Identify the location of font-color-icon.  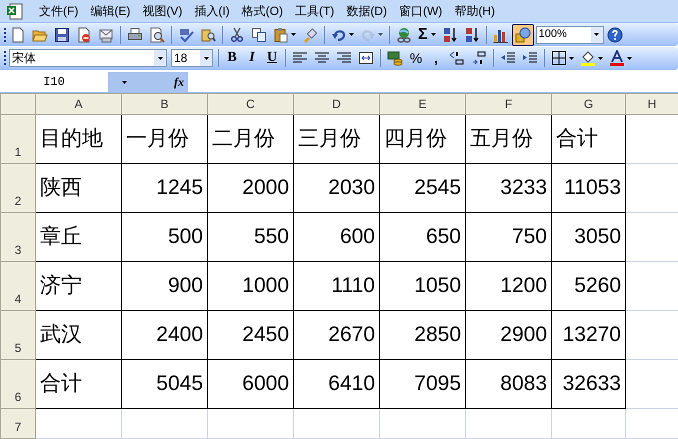
(617, 58).